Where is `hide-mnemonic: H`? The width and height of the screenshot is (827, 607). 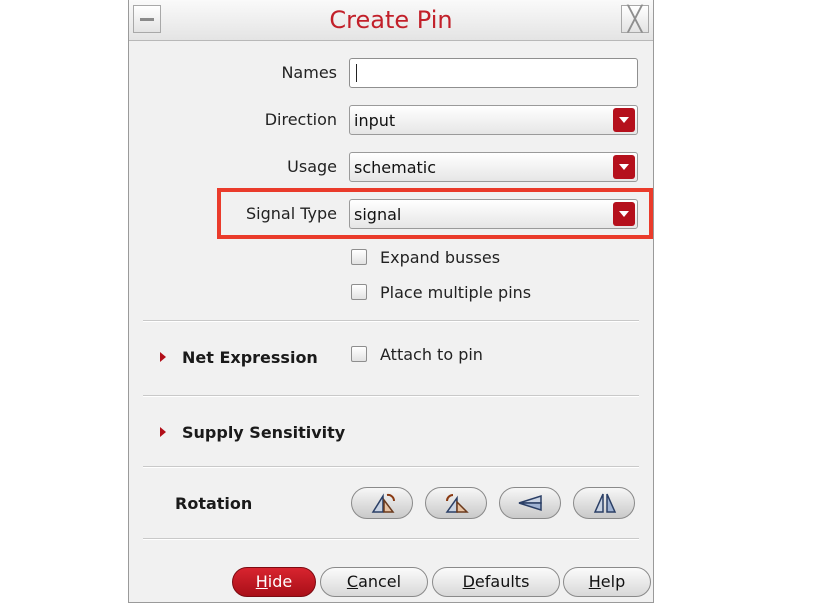
hide-mnemonic: H is located at coordinates (261, 581).